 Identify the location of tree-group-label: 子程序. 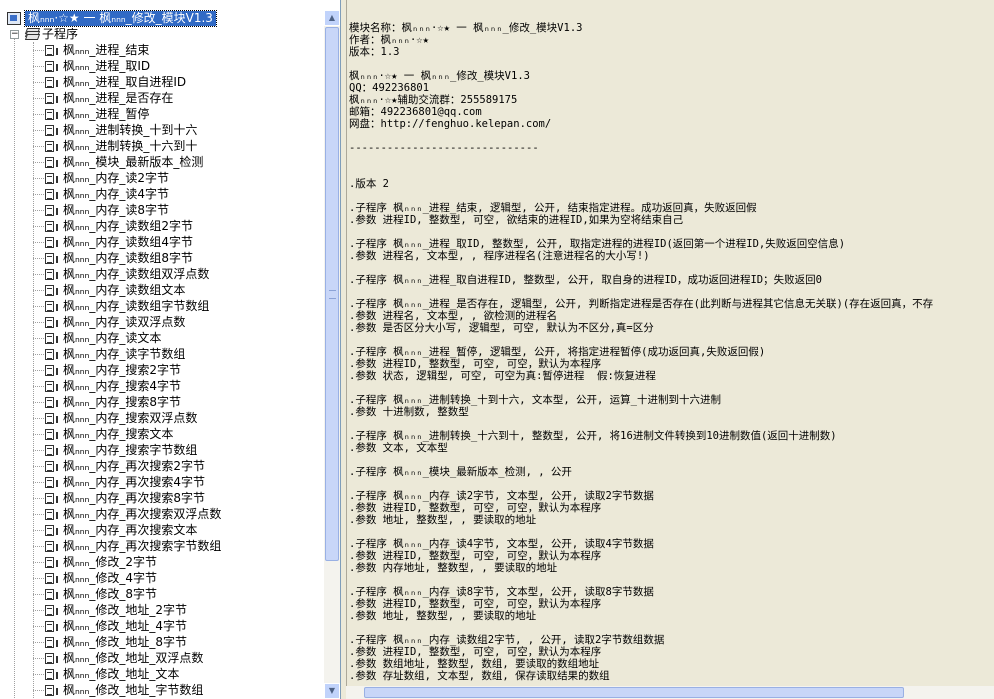
(60, 34).